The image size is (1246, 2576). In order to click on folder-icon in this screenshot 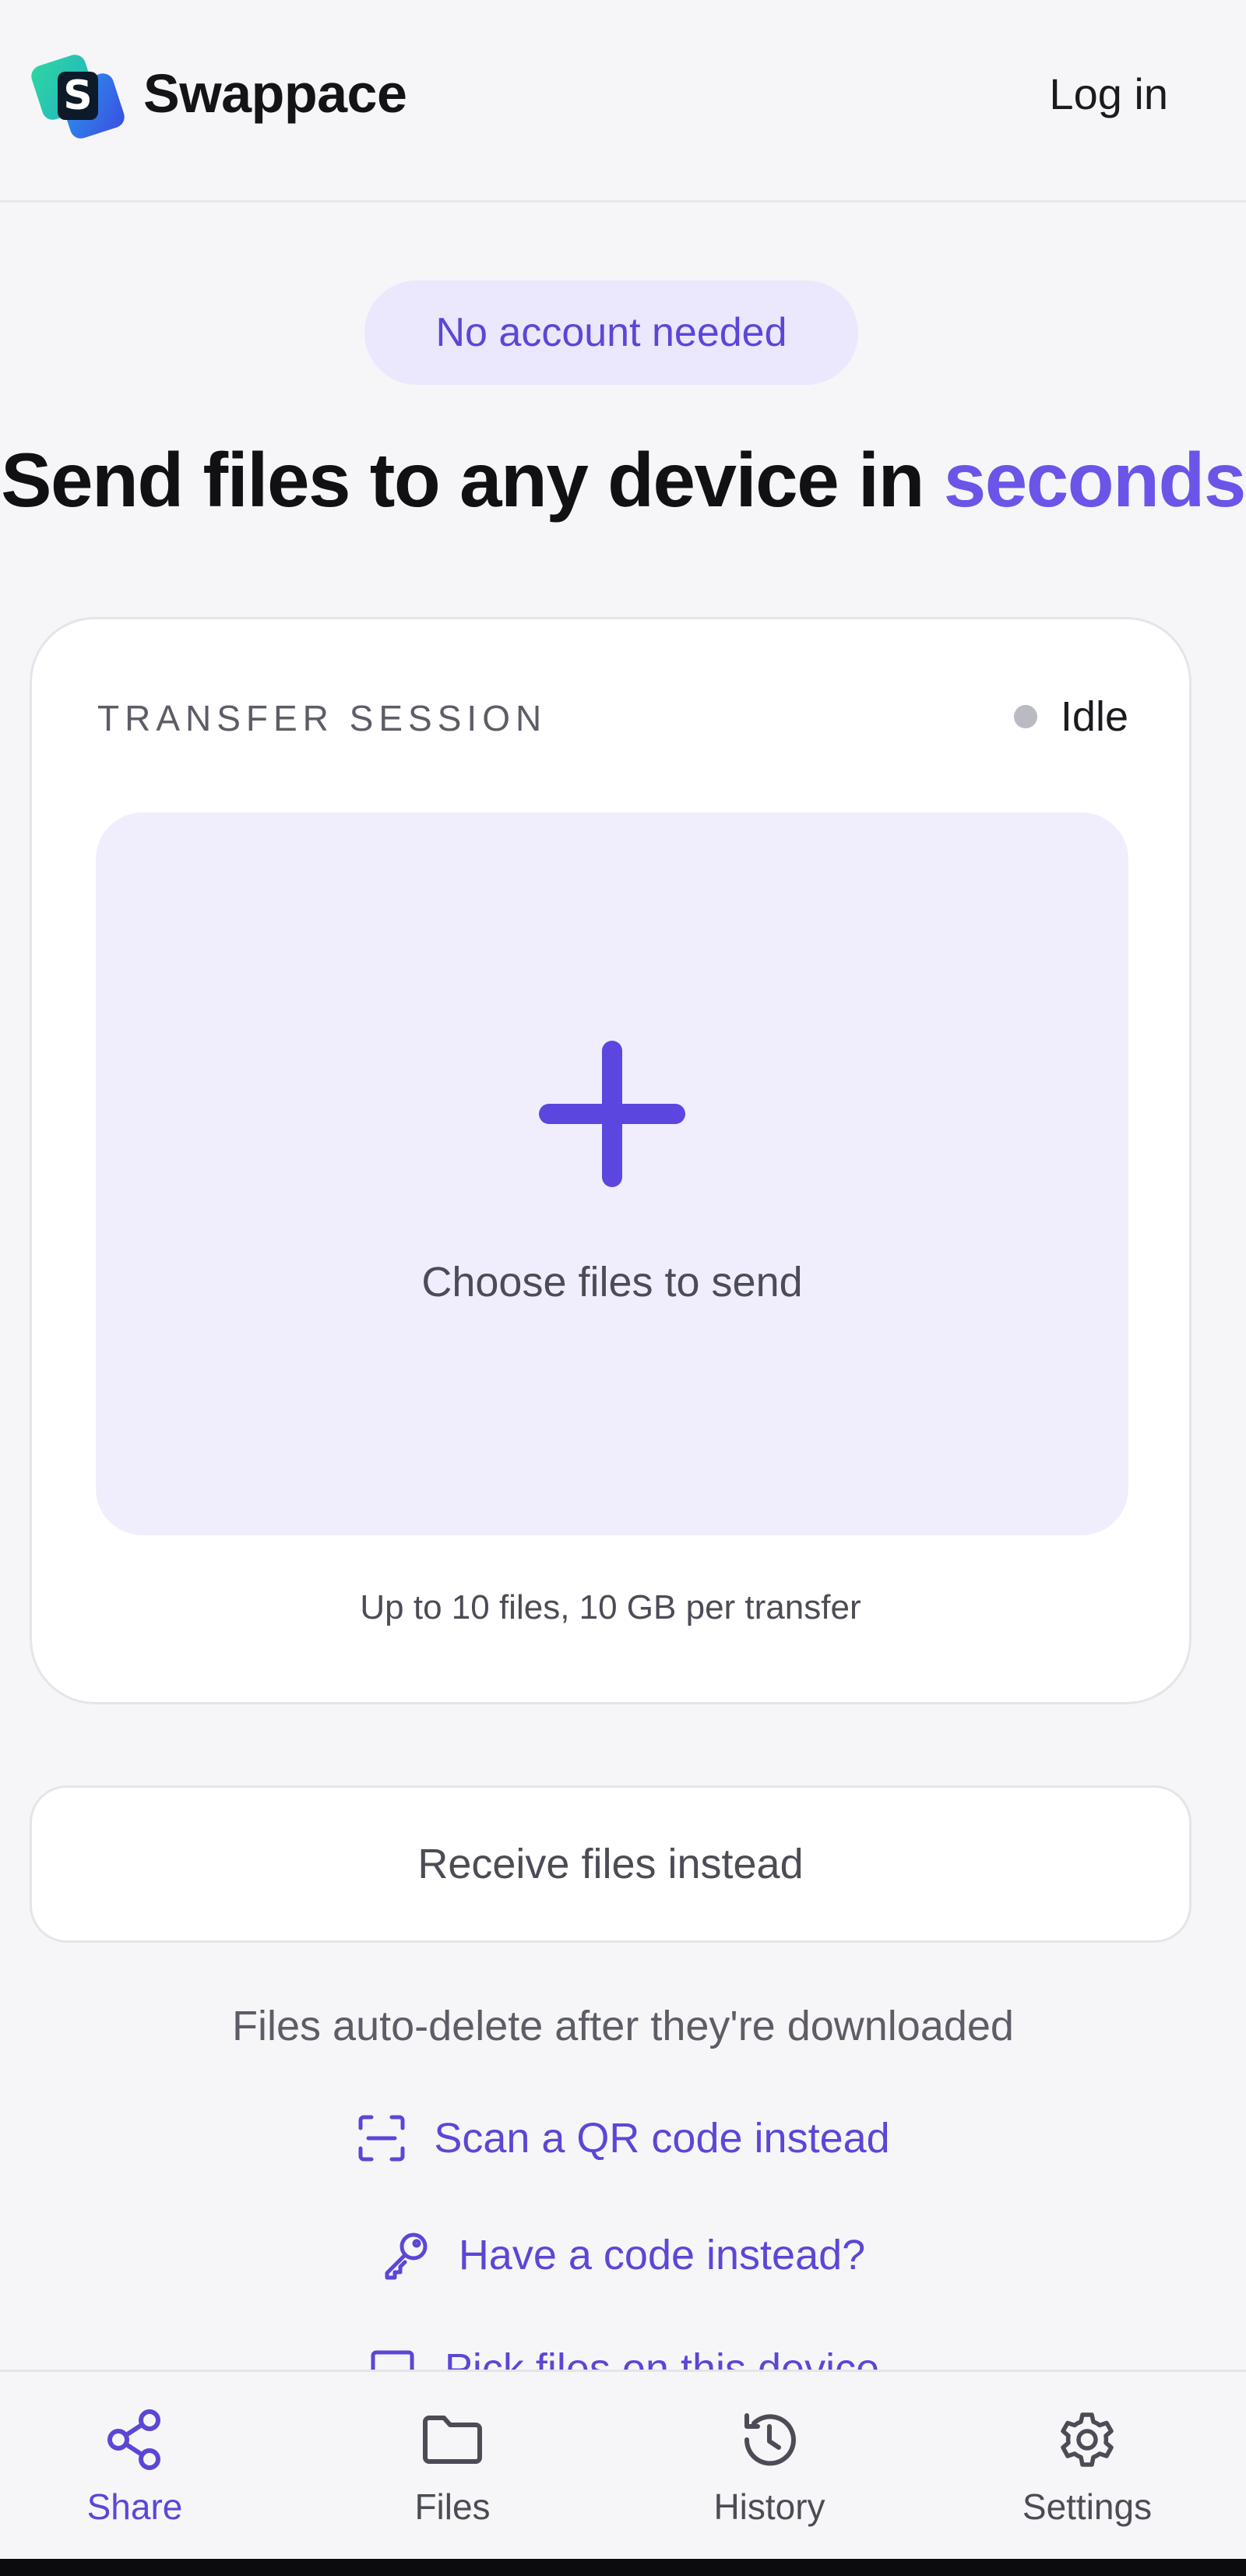, I will do `click(453, 2440)`.